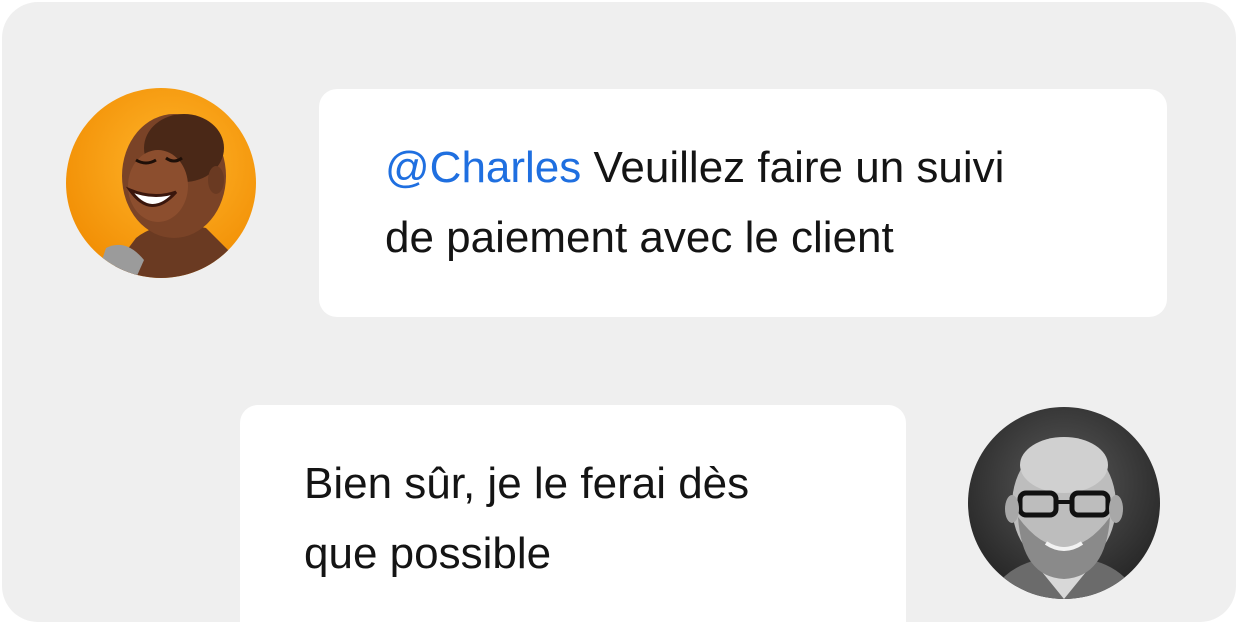 This screenshot has width=1238, height=622. I want to click on message-text: Veuillez faire un suivi, so click(799, 167).